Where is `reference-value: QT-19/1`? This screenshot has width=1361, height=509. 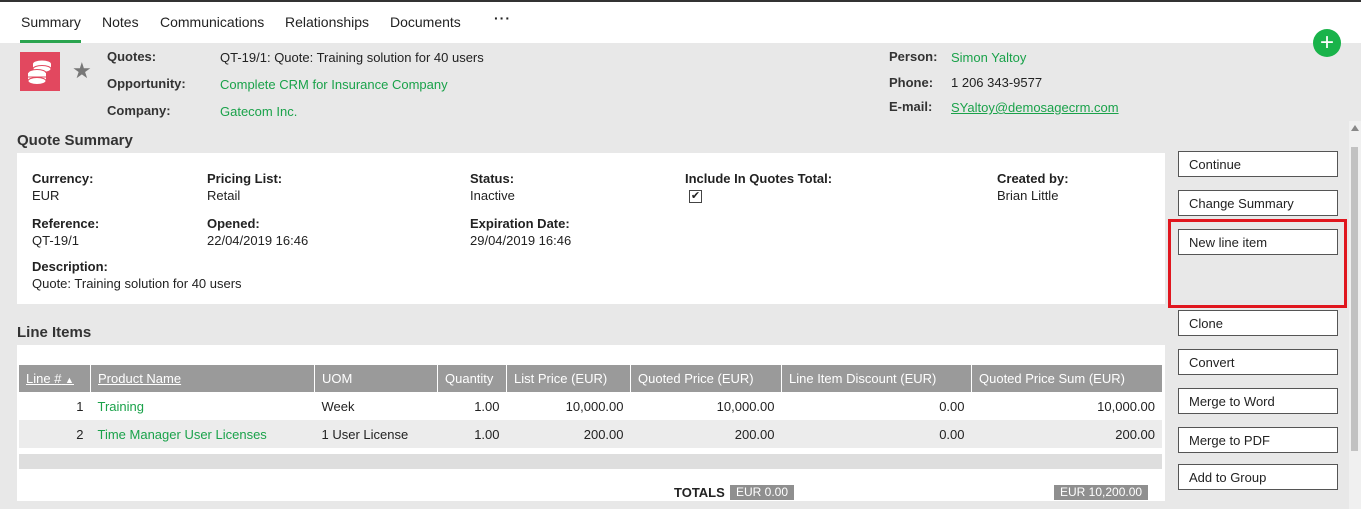
reference-value: QT-19/1 is located at coordinates (55, 240).